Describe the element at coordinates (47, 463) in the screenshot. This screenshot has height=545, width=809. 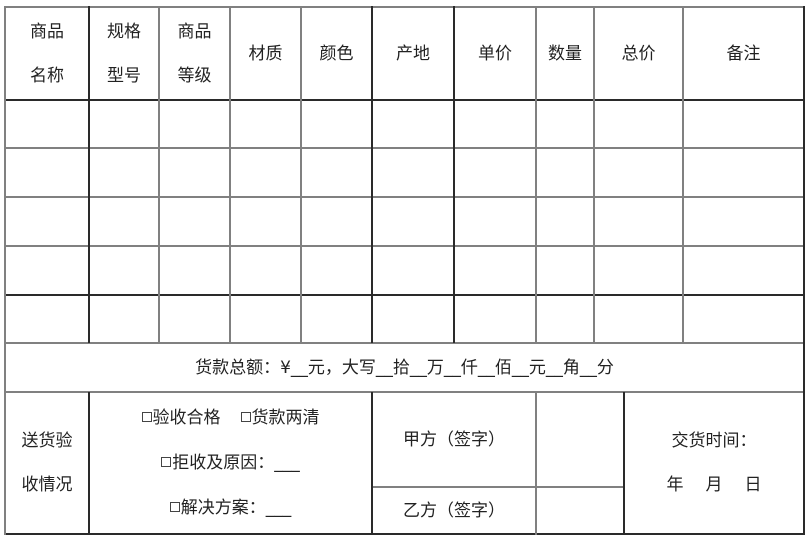
I see `delivery-inspection-label: 送货验 收情况` at that location.